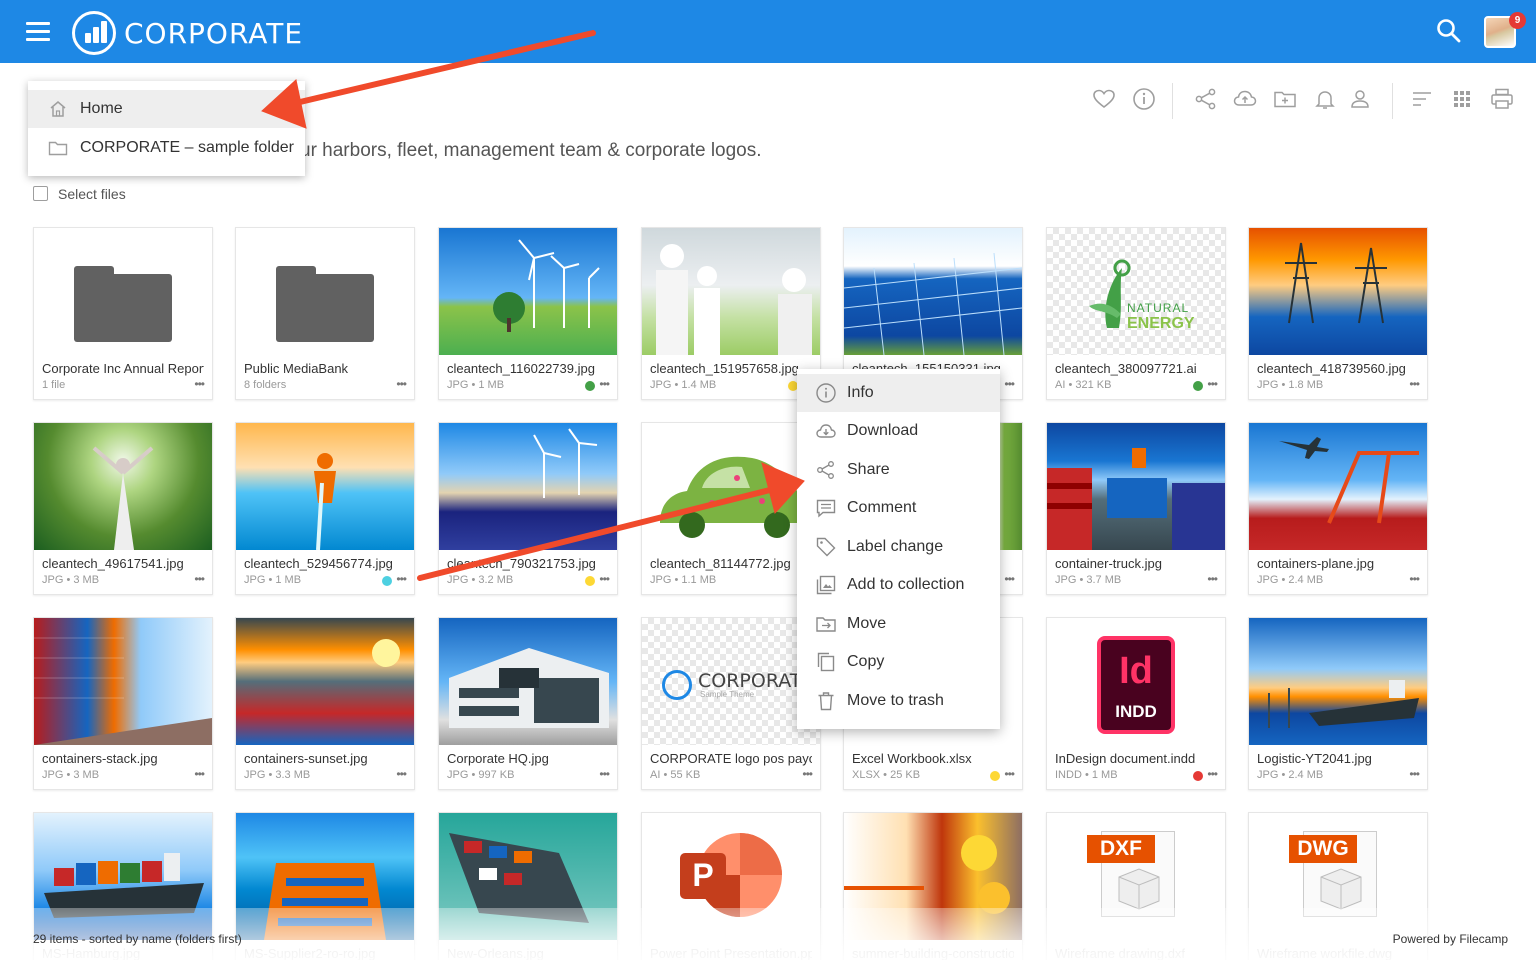 This screenshot has height=960, width=1536. I want to click on menu-item-comment: Comment, so click(898, 508).